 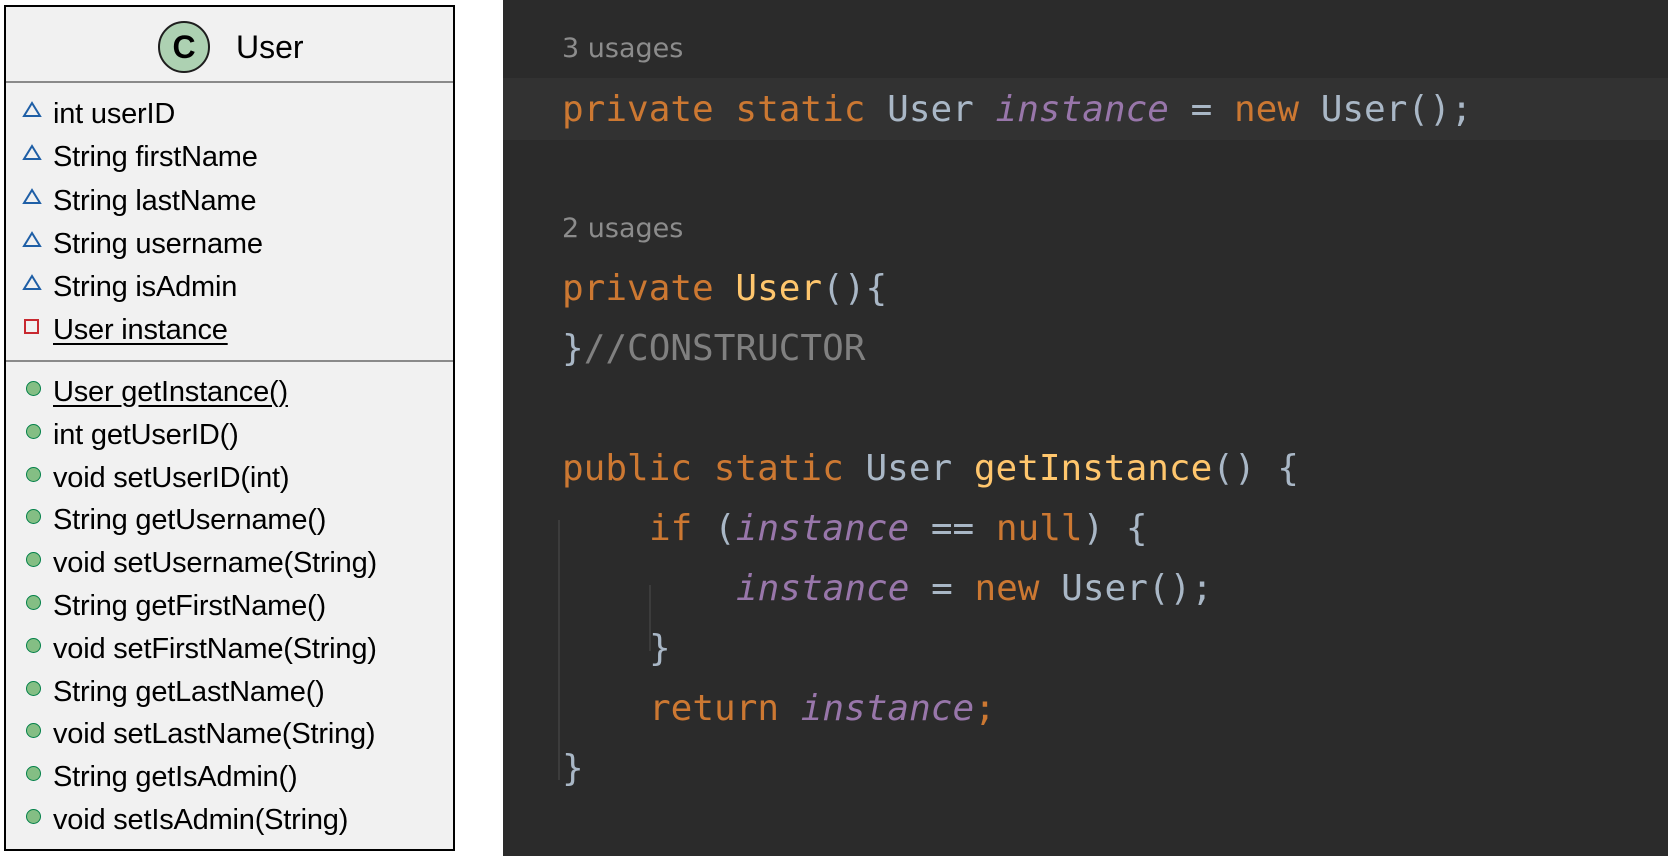 I want to click on code-line: public static User getInstance() {, so click(x=930, y=469).